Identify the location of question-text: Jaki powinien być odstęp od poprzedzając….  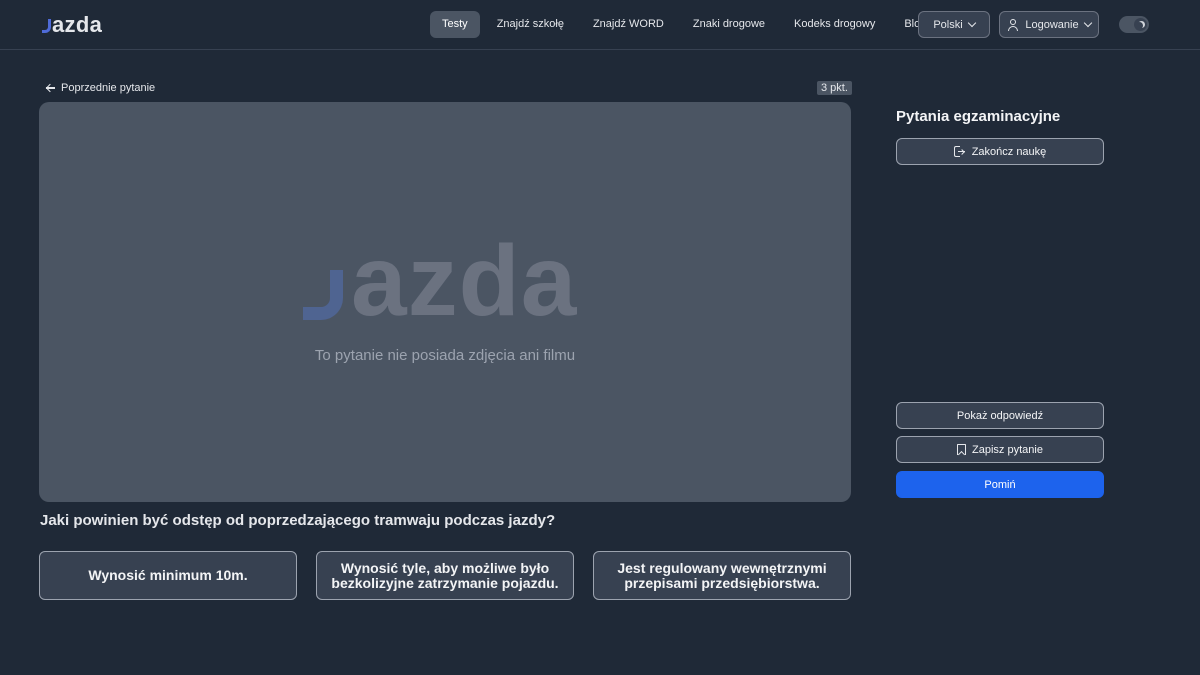
(298, 520).